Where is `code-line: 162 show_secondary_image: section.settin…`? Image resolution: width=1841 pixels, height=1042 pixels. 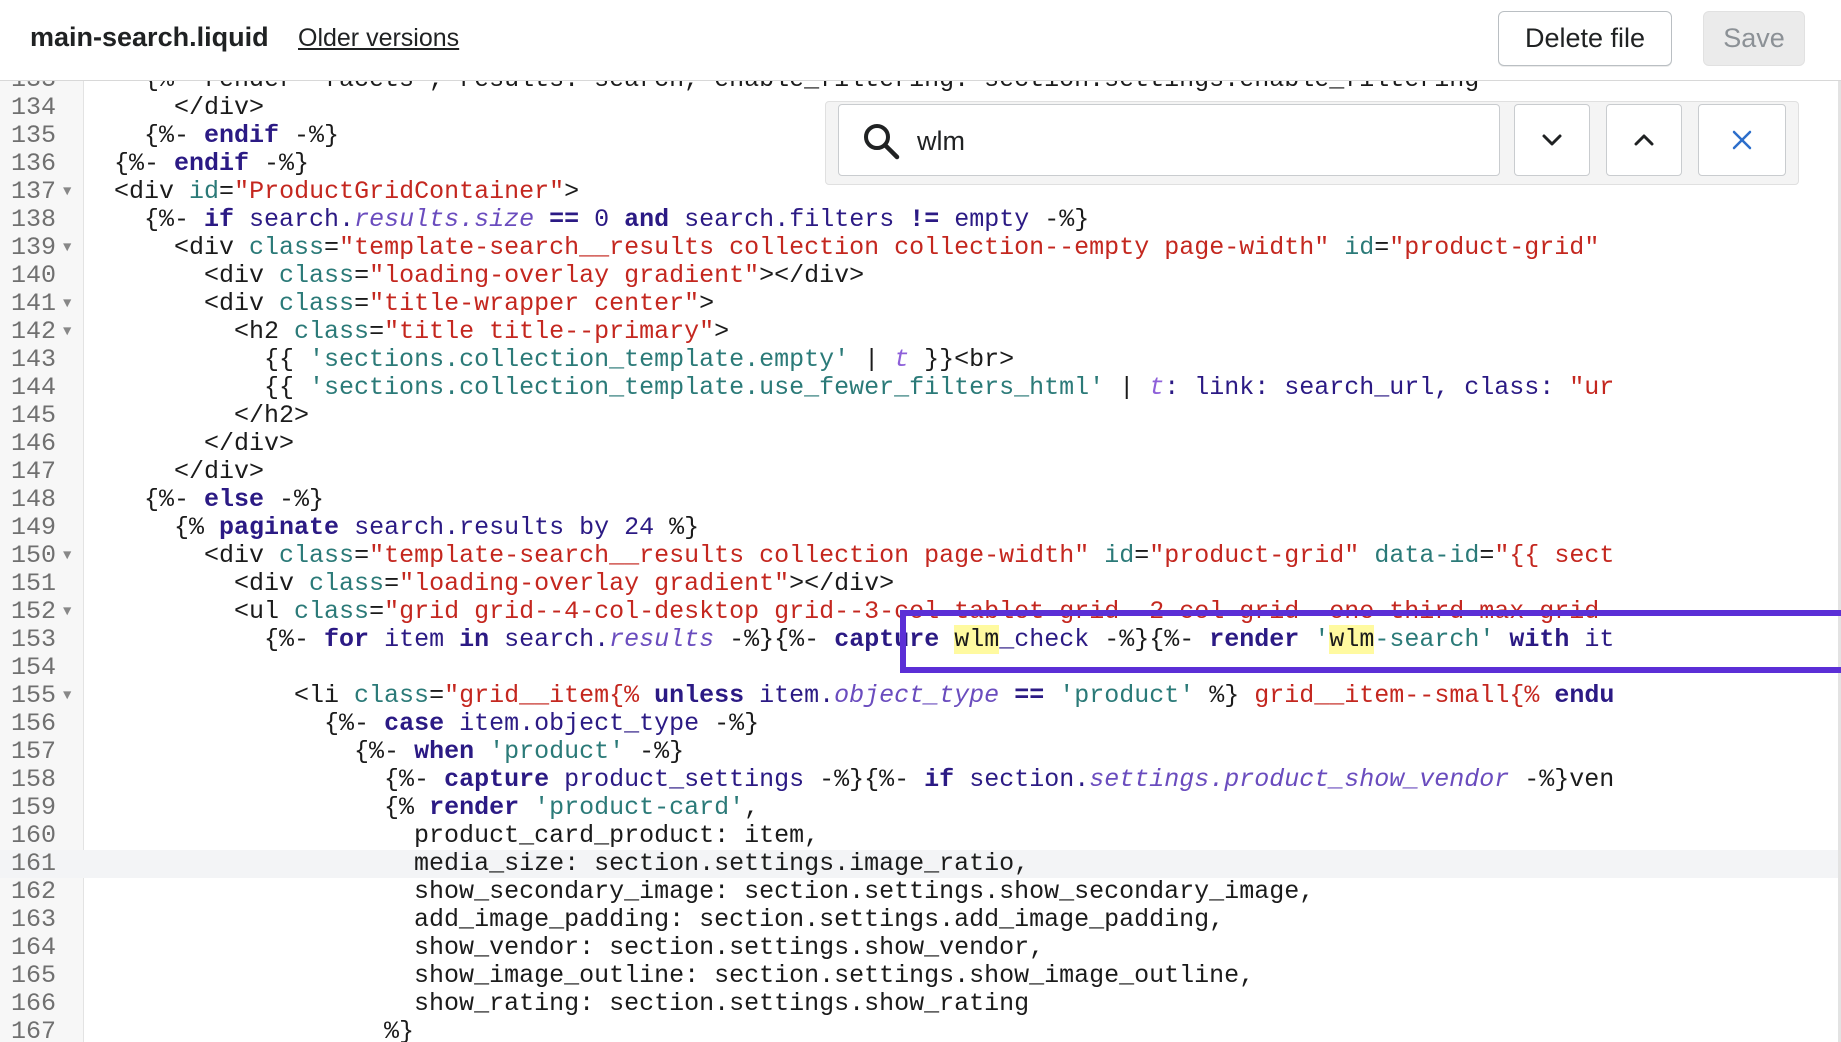
code-line: 162 show_secondary_image: section.settin… is located at coordinates (920, 892).